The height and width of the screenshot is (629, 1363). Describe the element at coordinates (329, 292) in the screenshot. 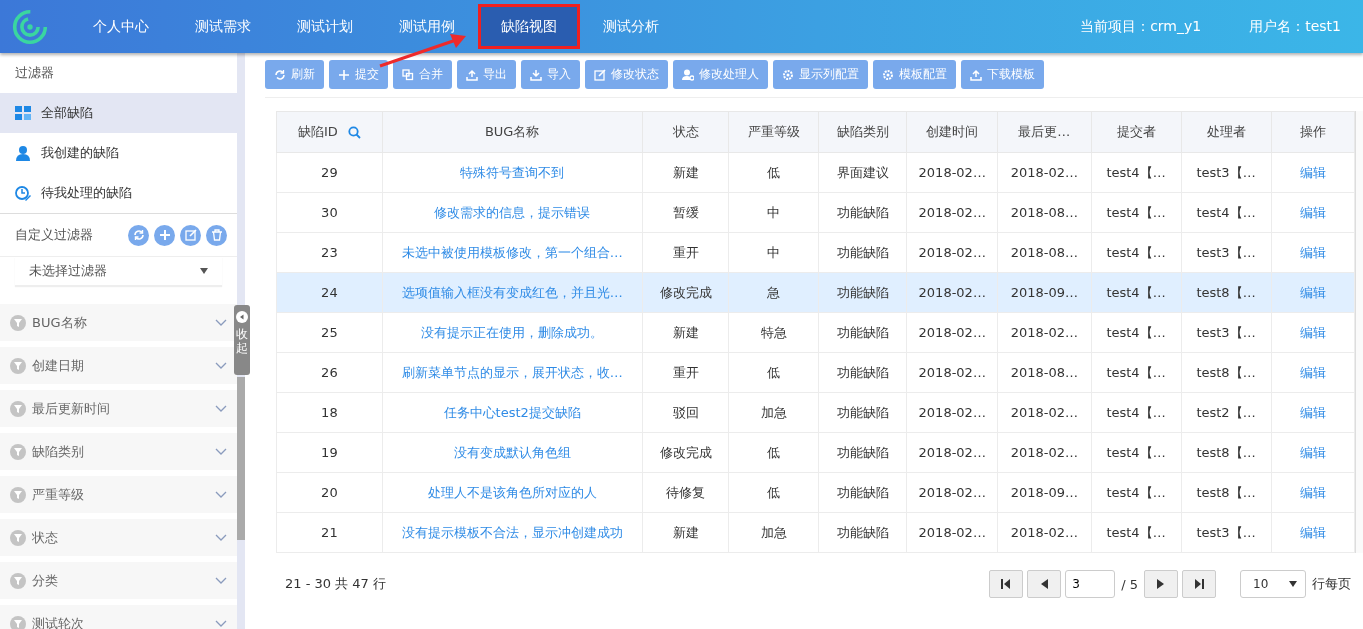

I see `table-cell: 24` at that location.